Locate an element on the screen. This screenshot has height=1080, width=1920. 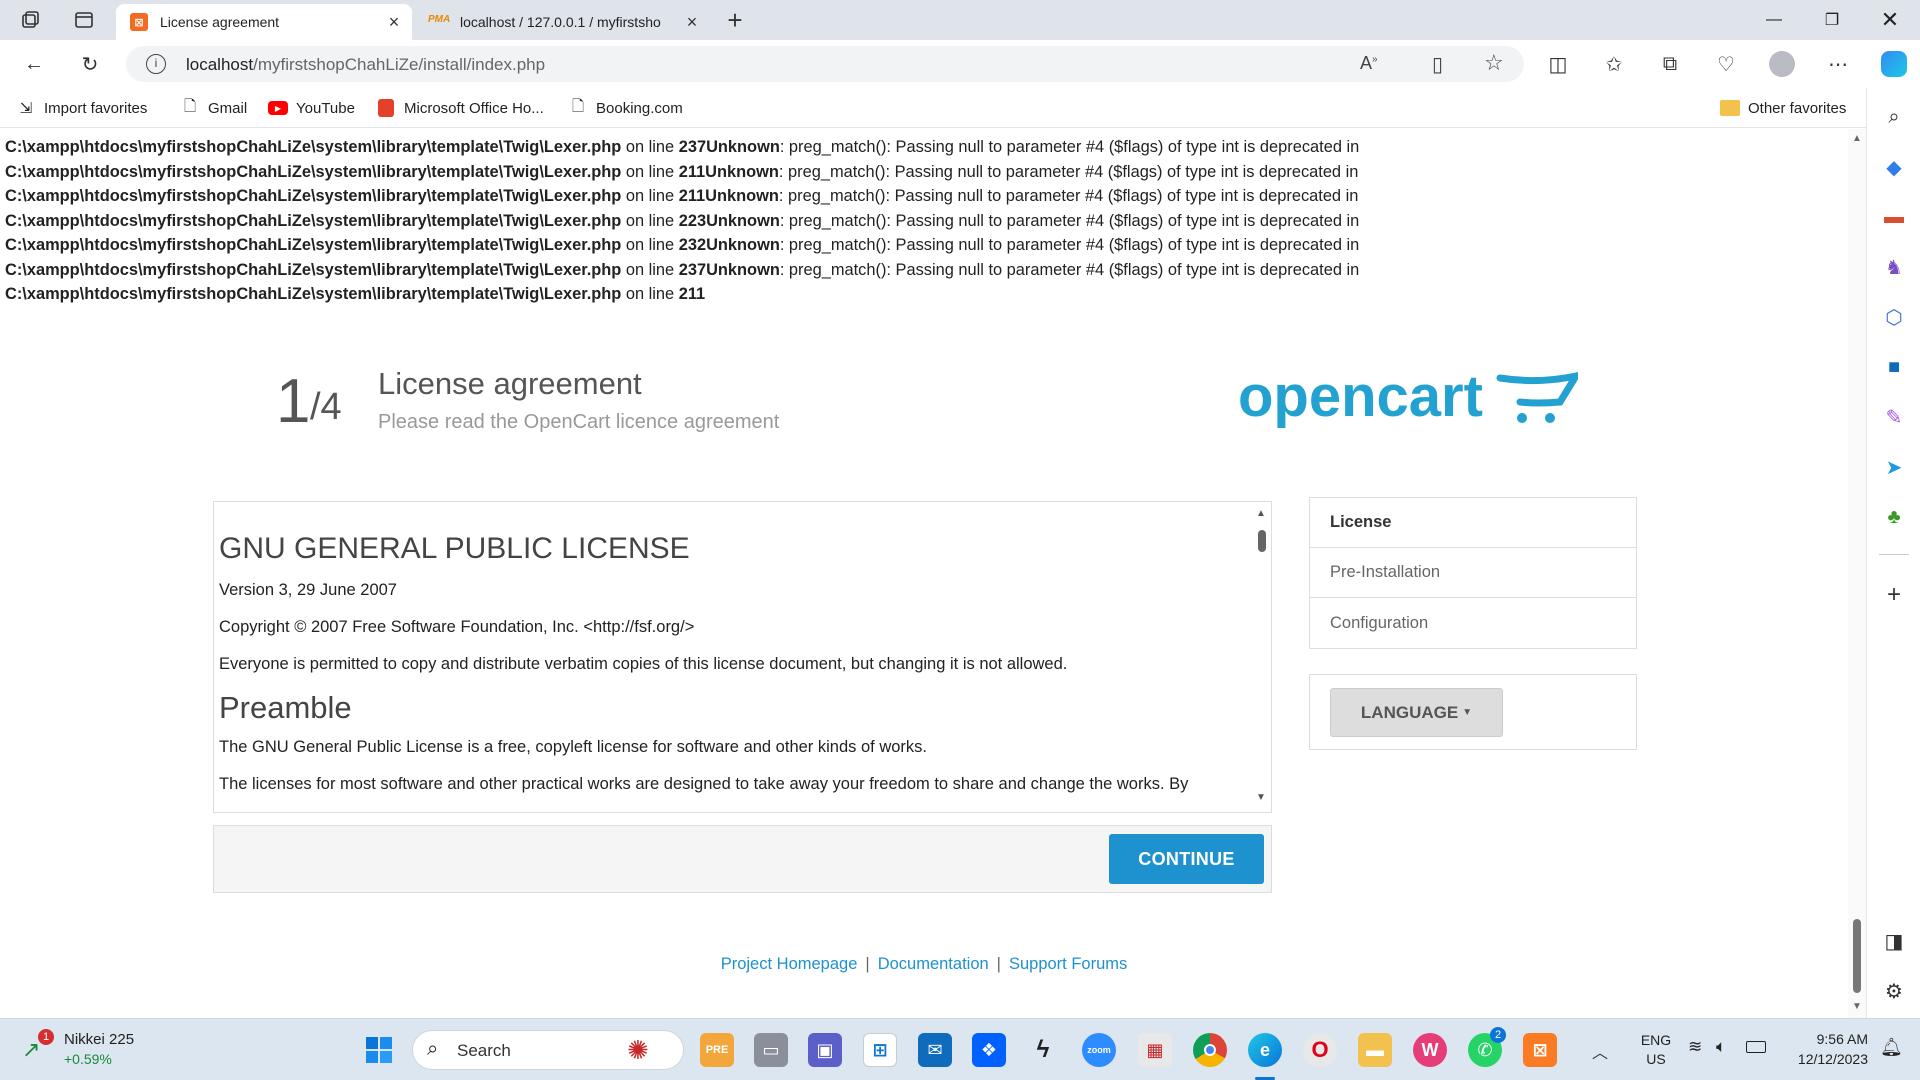
collections-icon: ⧉ is located at coordinates (1670, 64).